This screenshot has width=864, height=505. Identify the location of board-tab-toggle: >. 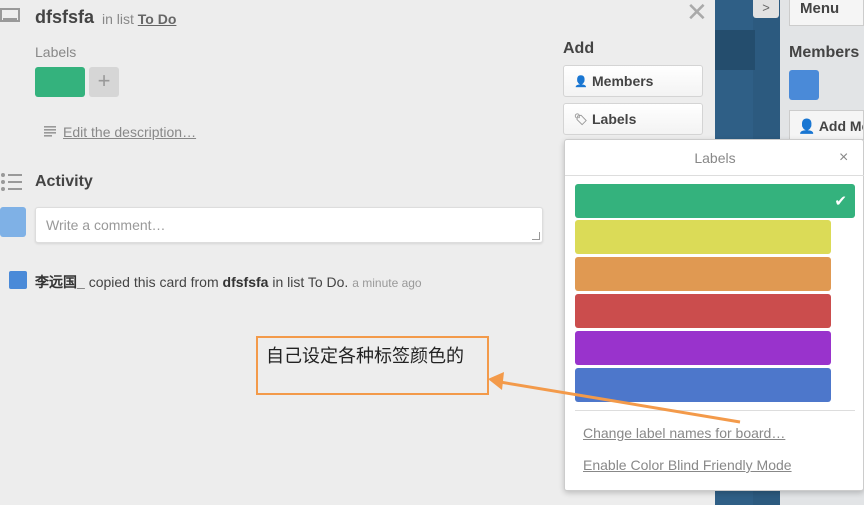
(766, 9).